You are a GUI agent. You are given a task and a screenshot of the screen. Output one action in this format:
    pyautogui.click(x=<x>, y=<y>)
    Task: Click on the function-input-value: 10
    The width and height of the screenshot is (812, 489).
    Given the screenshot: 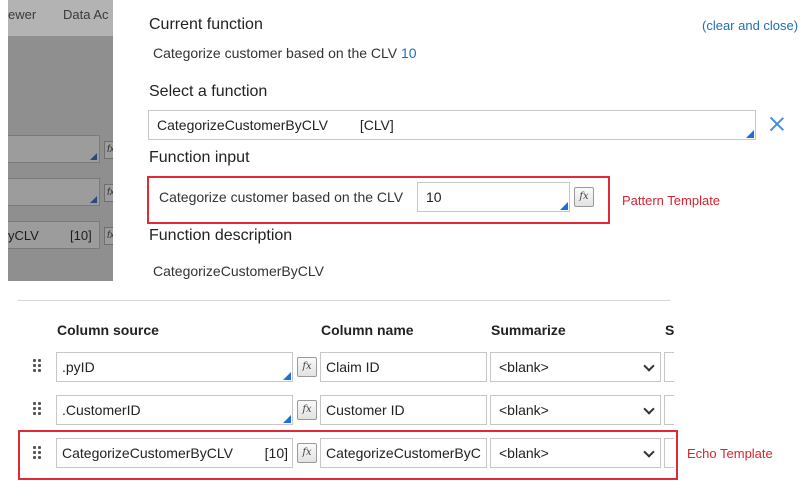 What is the action you would take?
    pyautogui.click(x=434, y=197)
    